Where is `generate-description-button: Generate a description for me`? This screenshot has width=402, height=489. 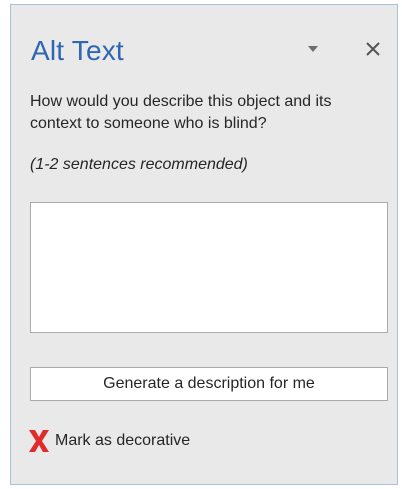 generate-description-button: Generate a description for me is located at coordinates (209, 384).